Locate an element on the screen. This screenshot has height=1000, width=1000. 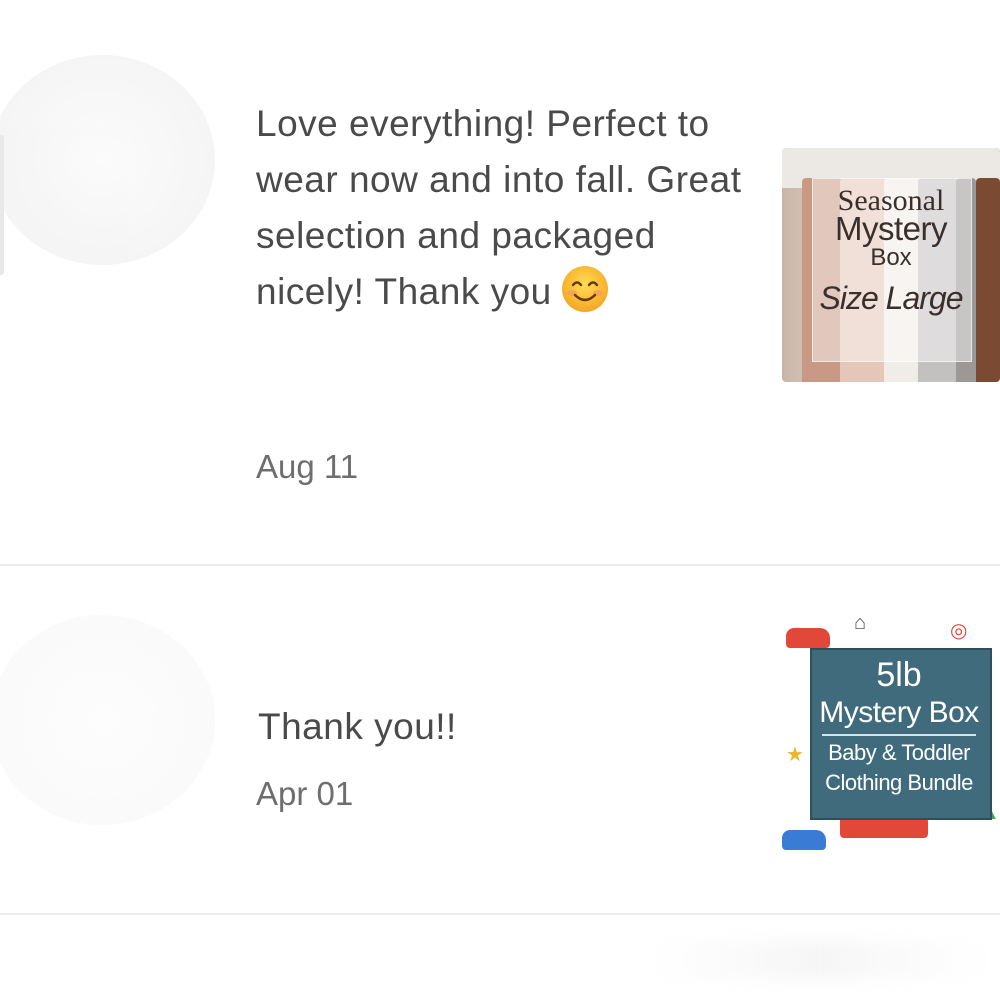
thumbnail-title-line: Size Large is located at coordinates (891, 298).